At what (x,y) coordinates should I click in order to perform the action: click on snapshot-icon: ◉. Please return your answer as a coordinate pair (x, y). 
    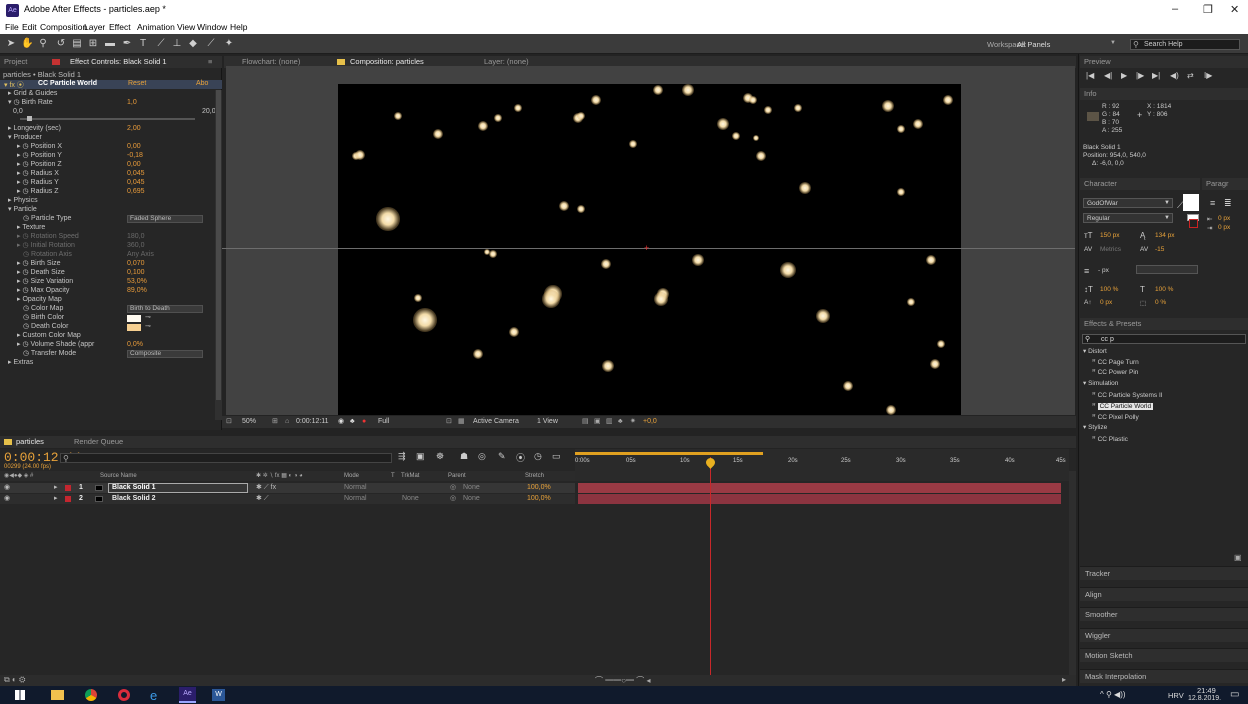
    Looking at the image, I should click on (341, 422).